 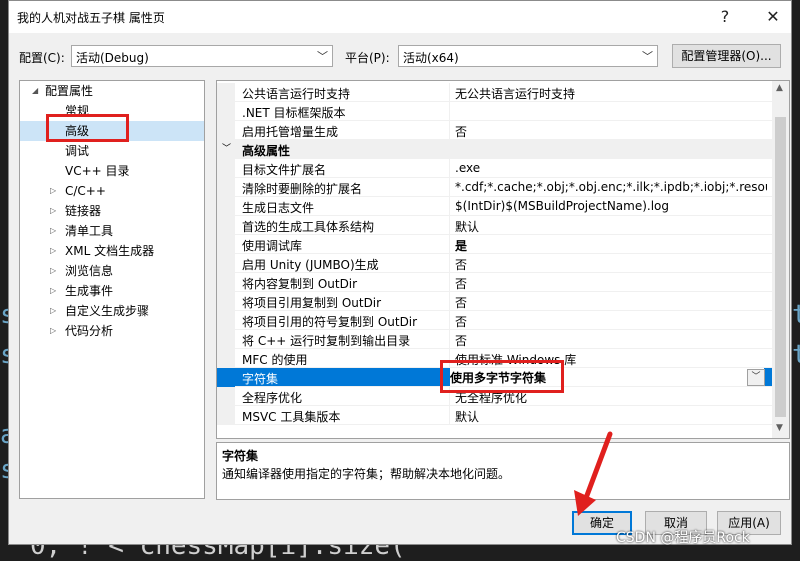 I want to click on property-row: 将项目引用复制到 OutDir 否, so click(x=494, y=301).